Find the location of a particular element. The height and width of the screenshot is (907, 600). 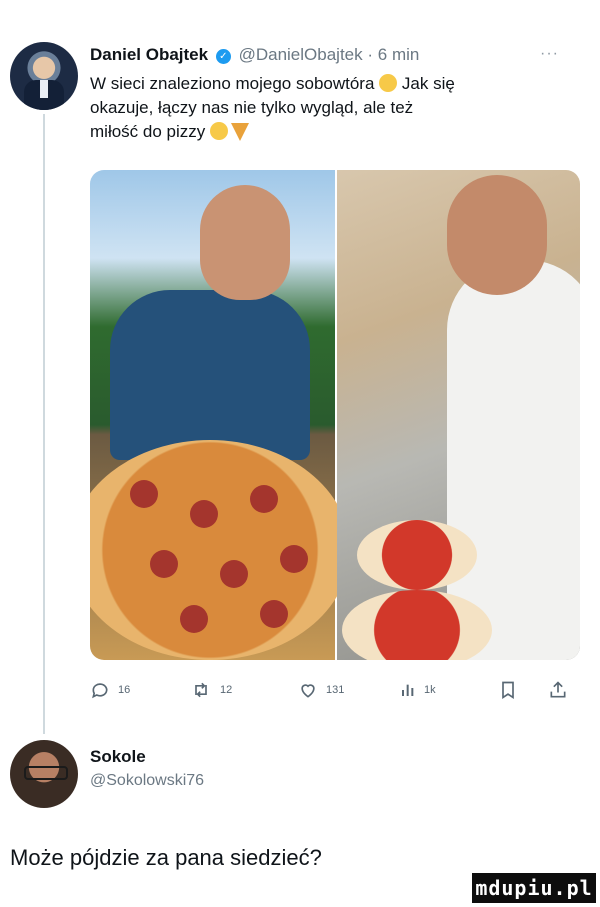

reply-count: 16 is located at coordinates (124, 689).